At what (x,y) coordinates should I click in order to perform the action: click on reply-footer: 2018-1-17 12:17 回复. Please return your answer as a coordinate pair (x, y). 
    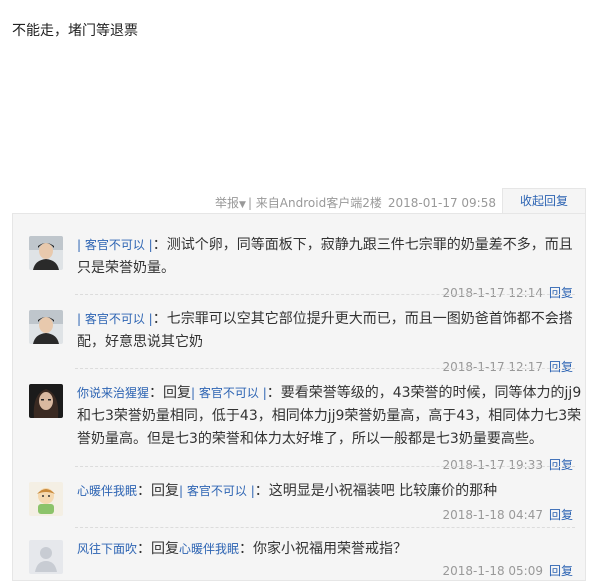
    Looking at the image, I should click on (507, 366).